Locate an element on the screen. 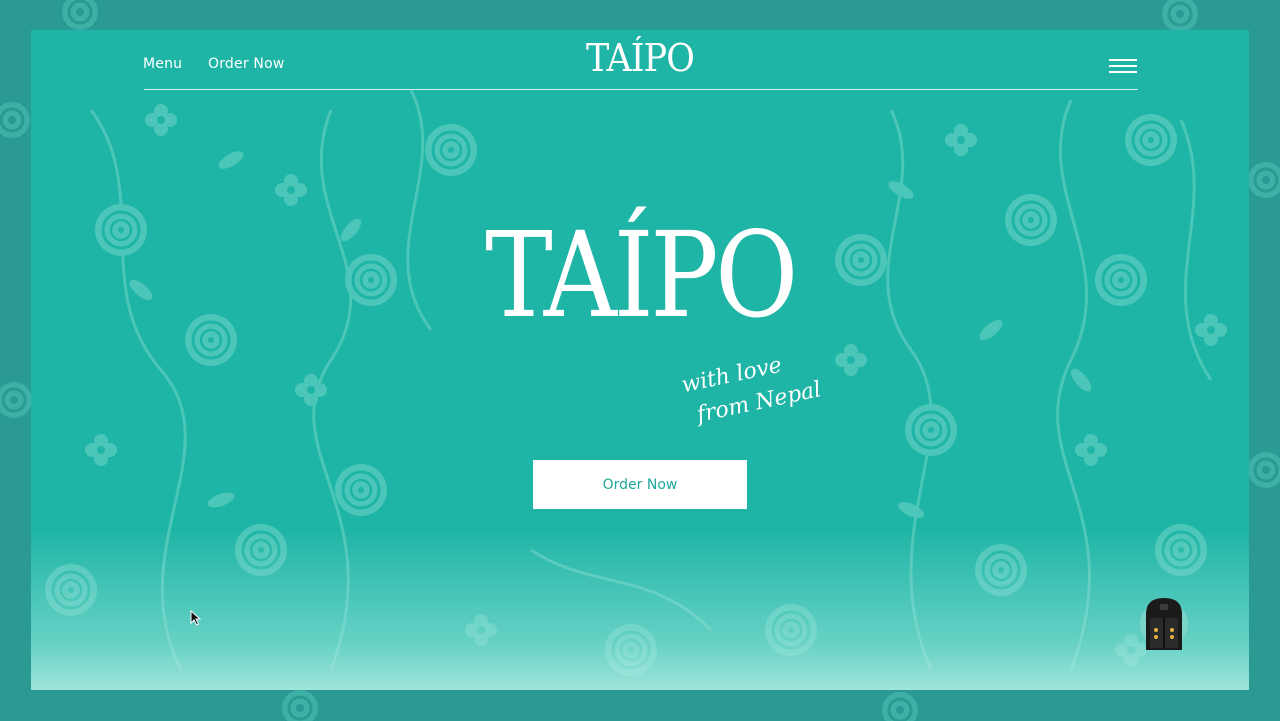 The width and height of the screenshot is (1280, 721). order-now-button: Order Now is located at coordinates (640, 484).